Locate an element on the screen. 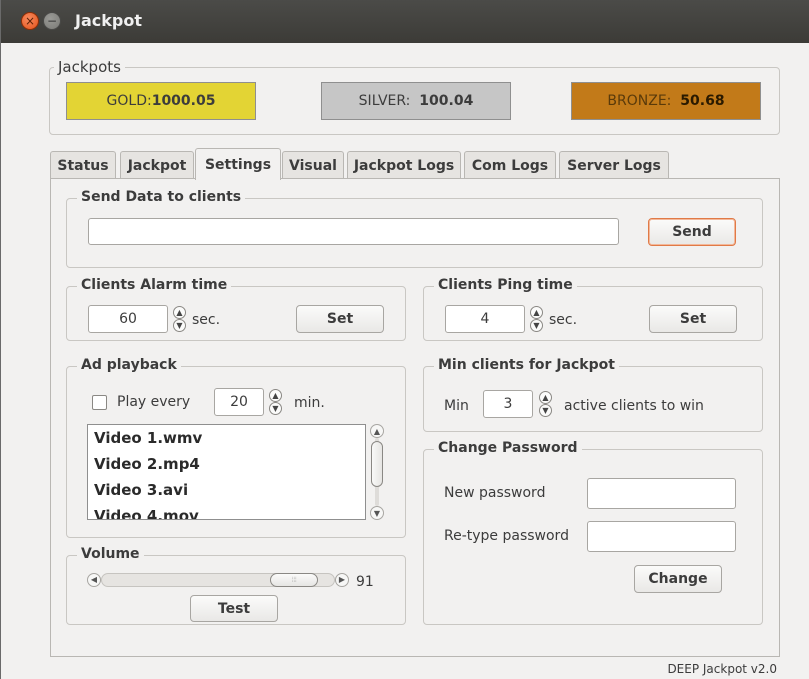 The image size is (809, 679). alarm-set-button: Set is located at coordinates (340, 319).